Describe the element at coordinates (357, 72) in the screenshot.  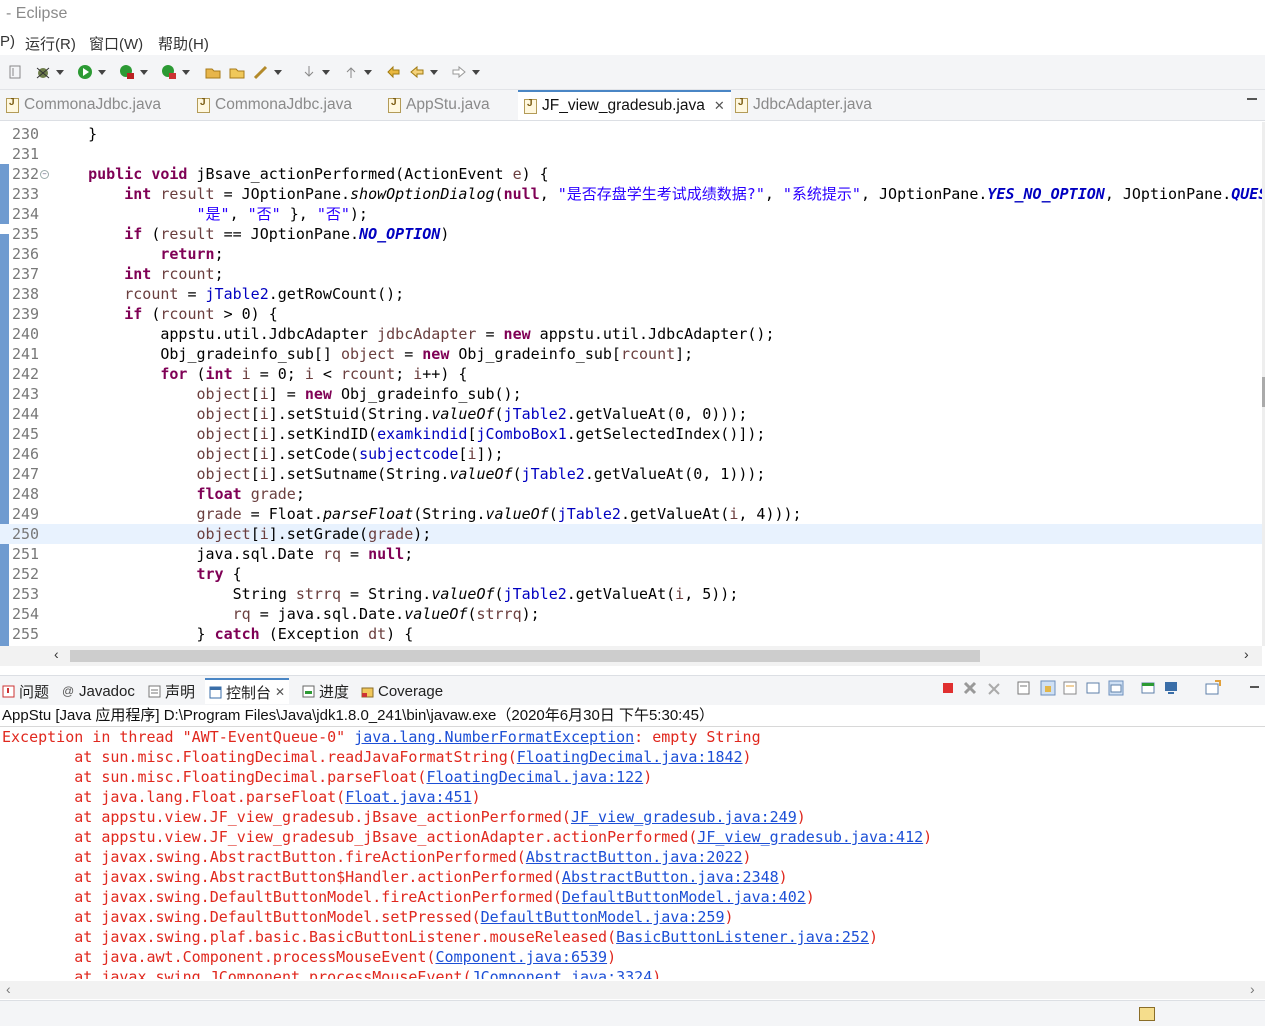
I see `prev-annotation-icon` at that location.